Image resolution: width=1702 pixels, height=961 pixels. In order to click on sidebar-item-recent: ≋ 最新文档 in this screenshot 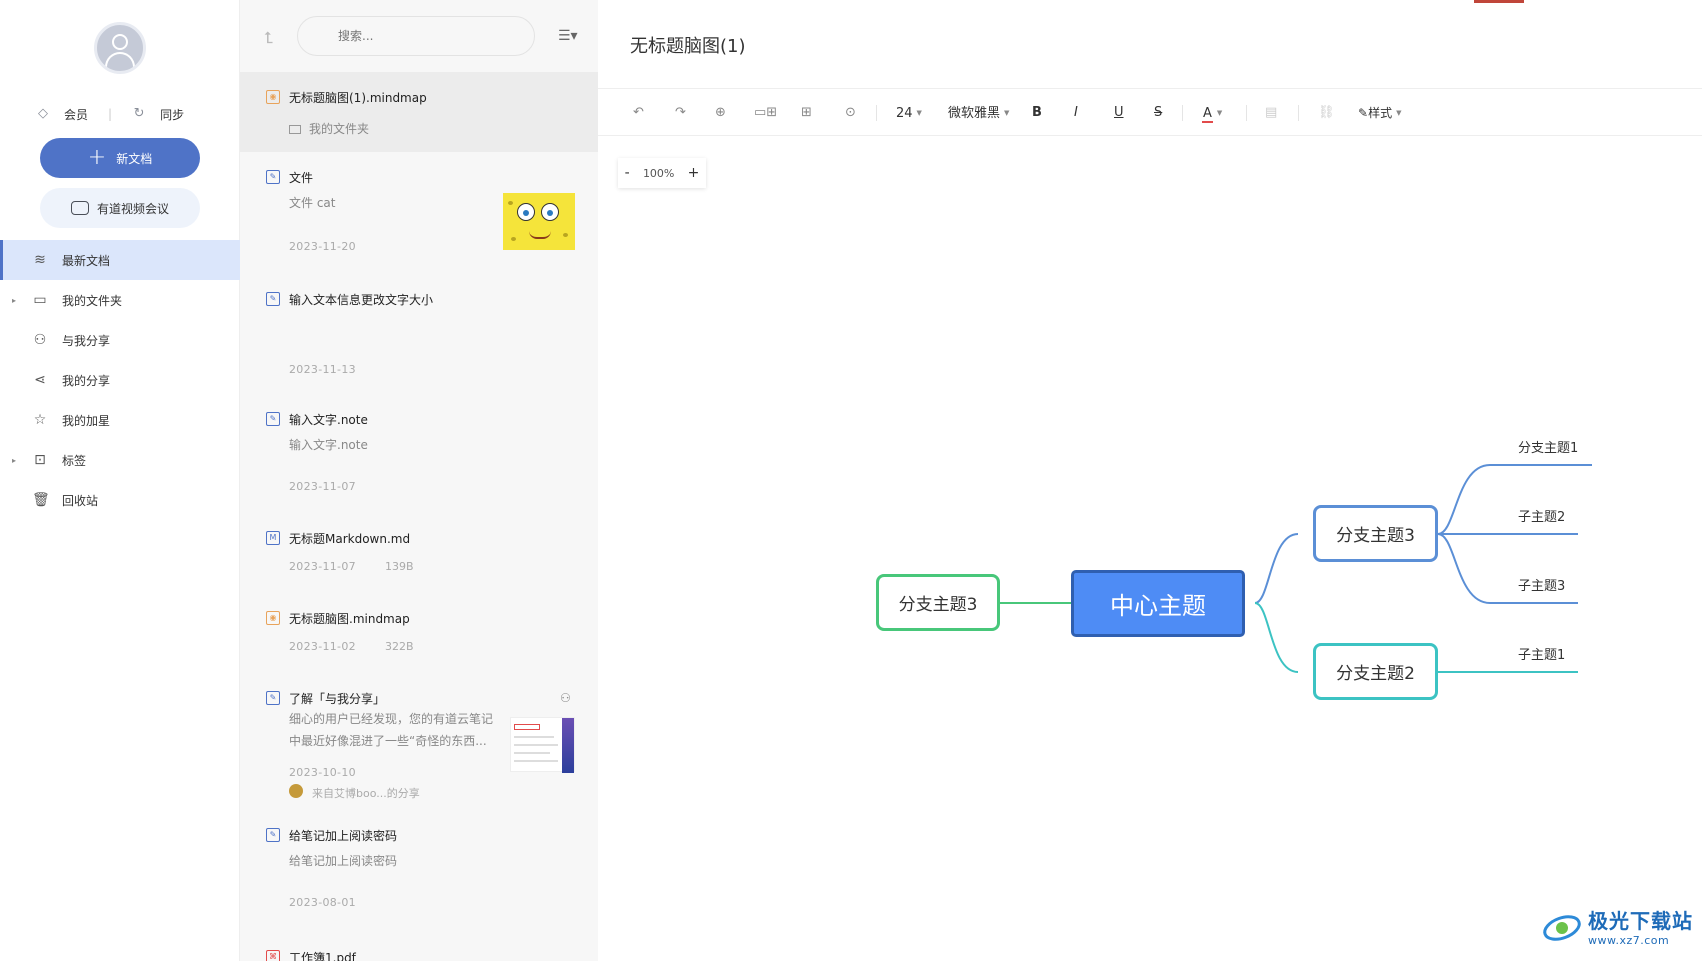, I will do `click(120, 260)`.